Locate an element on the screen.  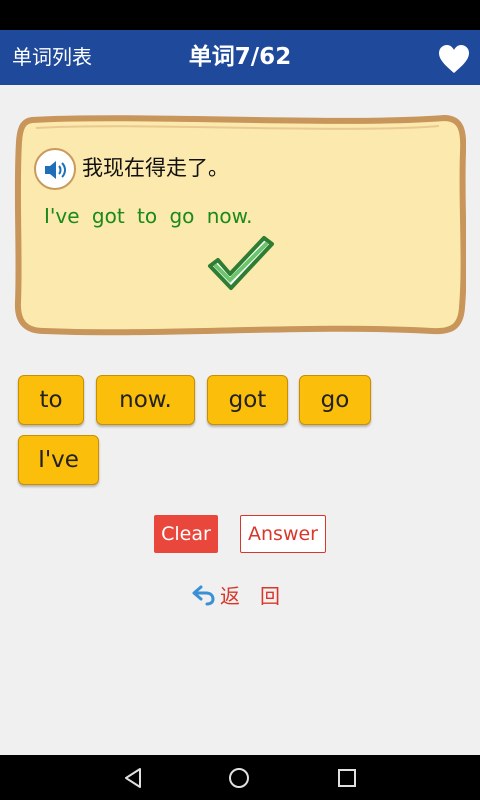
back-label: 返回 is located at coordinates (260, 596).